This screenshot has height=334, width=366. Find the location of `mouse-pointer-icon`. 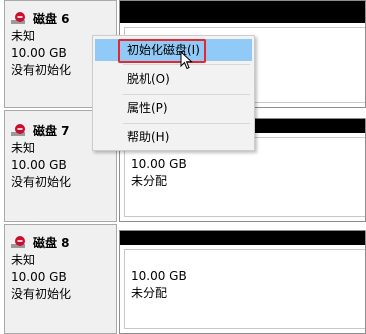

mouse-pointer-icon is located at coordinates (186, 60).